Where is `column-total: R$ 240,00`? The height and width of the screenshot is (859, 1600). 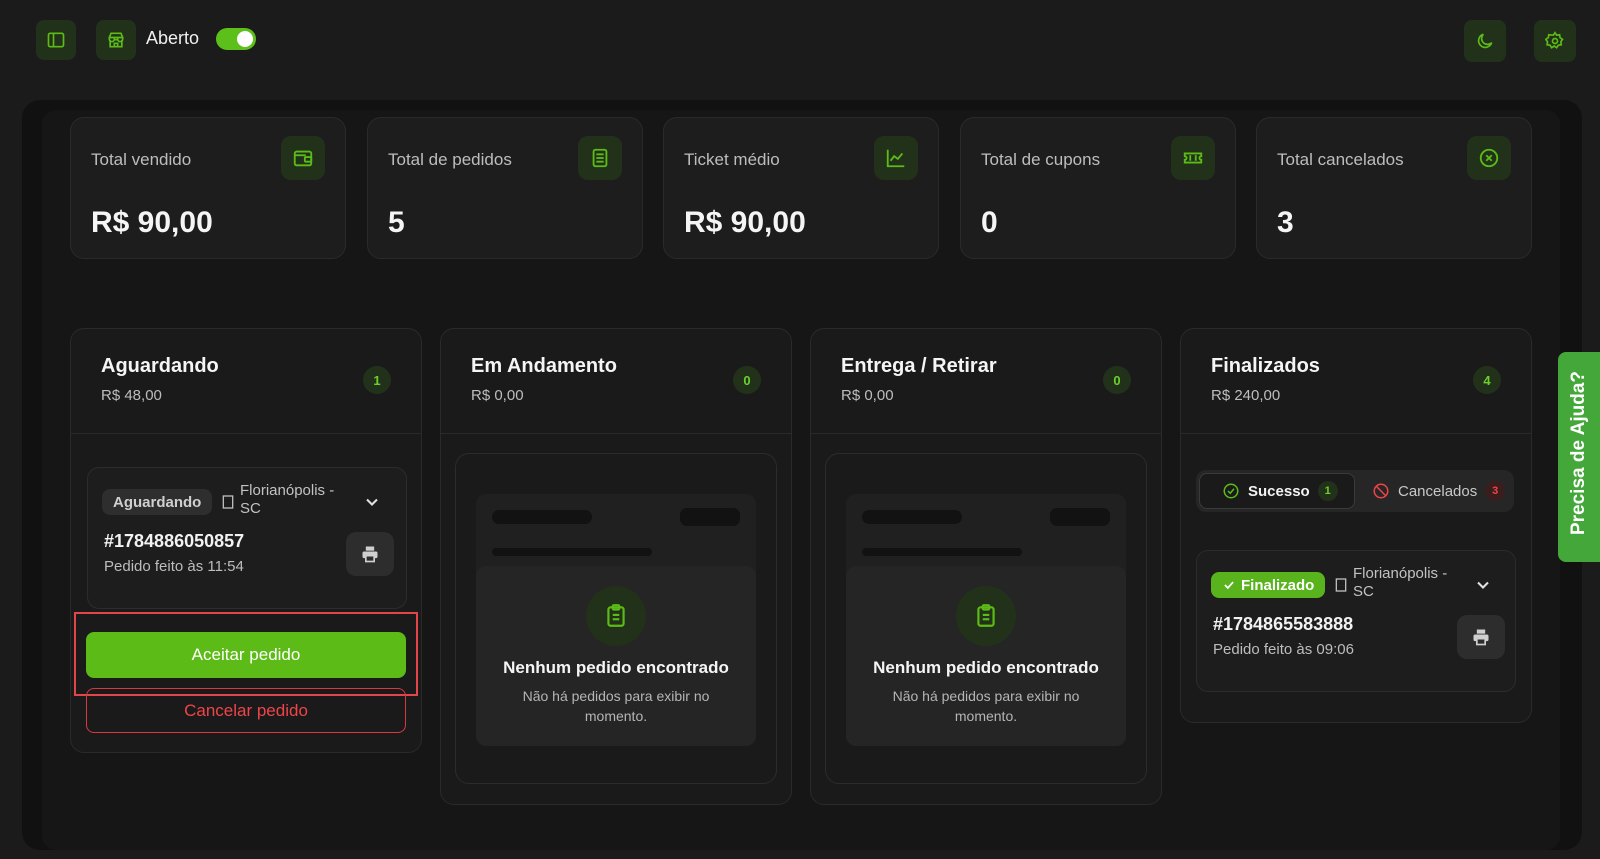 column-total: R$ 240,00 is located at coordinates (1246, 395).